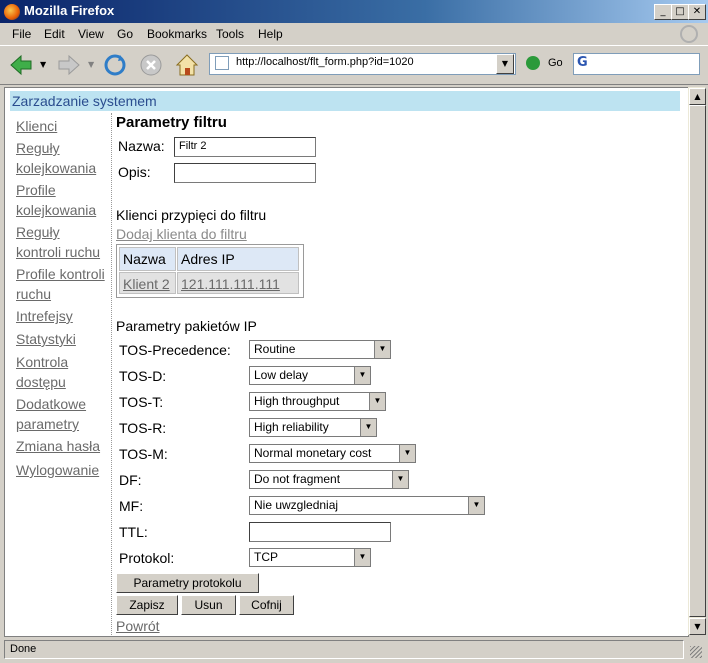 The height and width of the screenshot is (663, 708). I want to click on clients-heading: Klienci przypięci do filtru, so click(191, 215).